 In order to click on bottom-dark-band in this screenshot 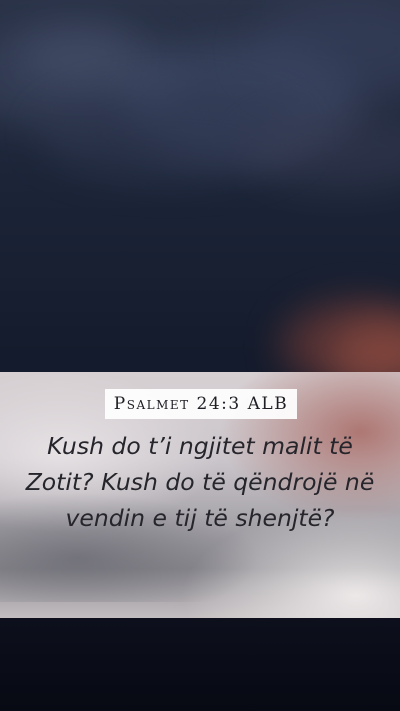, I will do `click(200, 664)`.